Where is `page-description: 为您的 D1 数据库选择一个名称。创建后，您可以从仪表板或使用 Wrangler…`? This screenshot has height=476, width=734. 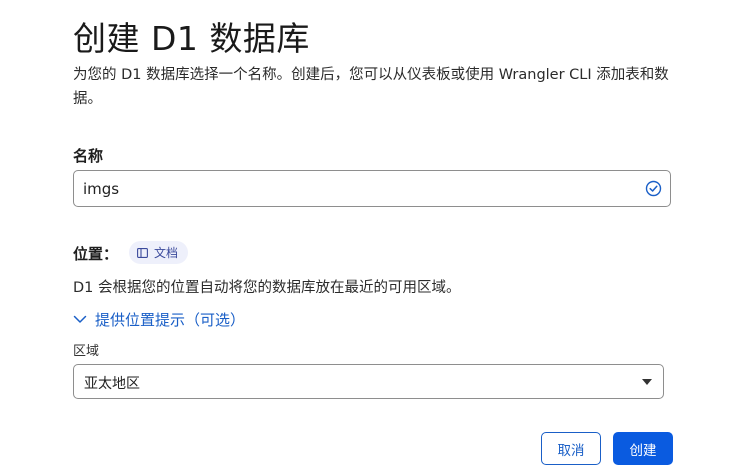
page-description: 为您的 D1 数据库选择一个名称。创建后，您可以从仪表板或使用 Wrangler… is located at coordinates (371, 87).